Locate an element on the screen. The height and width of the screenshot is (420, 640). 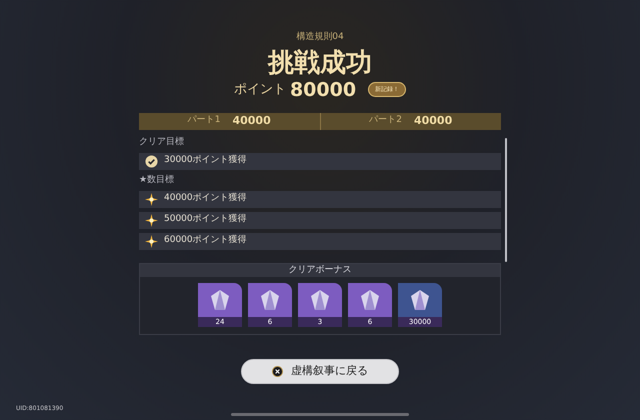
scrollbar is located at coordinates (506, 200).